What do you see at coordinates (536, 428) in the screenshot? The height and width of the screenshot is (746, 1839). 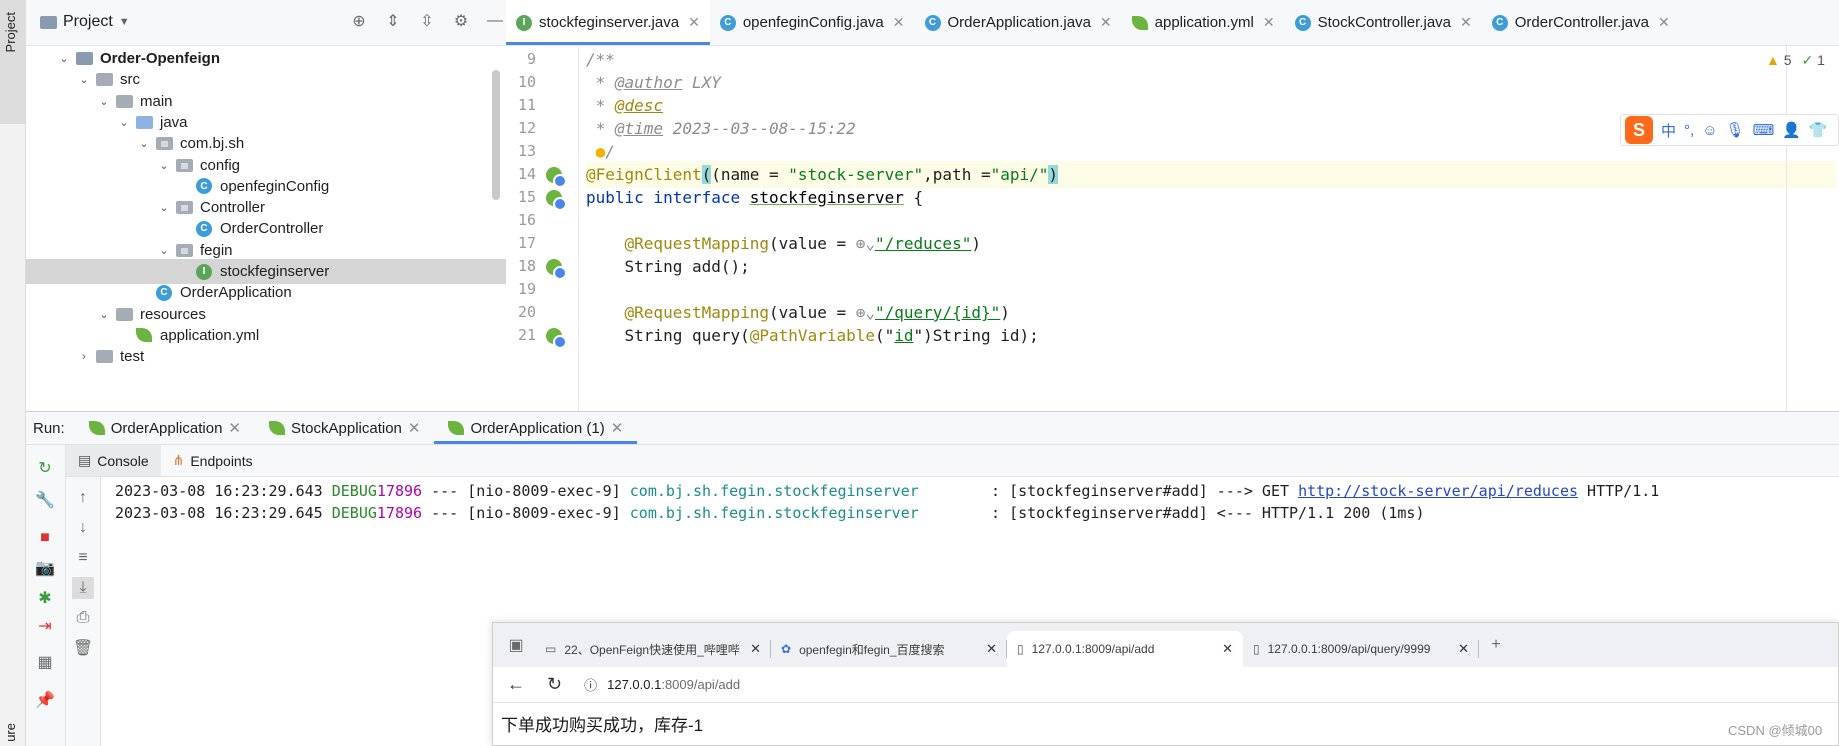 I see `run-config-tab: OrderApplication (1) ✕` at bounding box center [536, 428].